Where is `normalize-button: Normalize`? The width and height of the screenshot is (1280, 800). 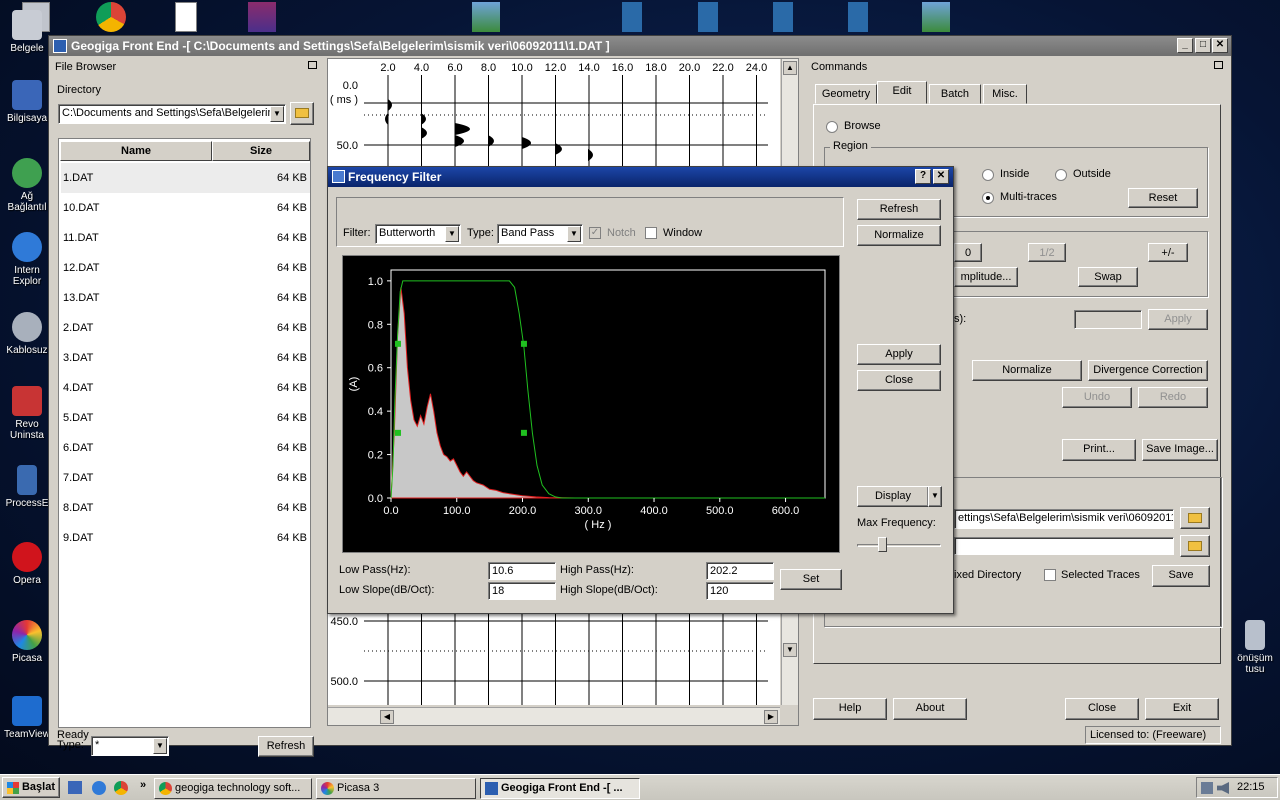
normalize-button: Normalize is located at coordinates (1027, 370).